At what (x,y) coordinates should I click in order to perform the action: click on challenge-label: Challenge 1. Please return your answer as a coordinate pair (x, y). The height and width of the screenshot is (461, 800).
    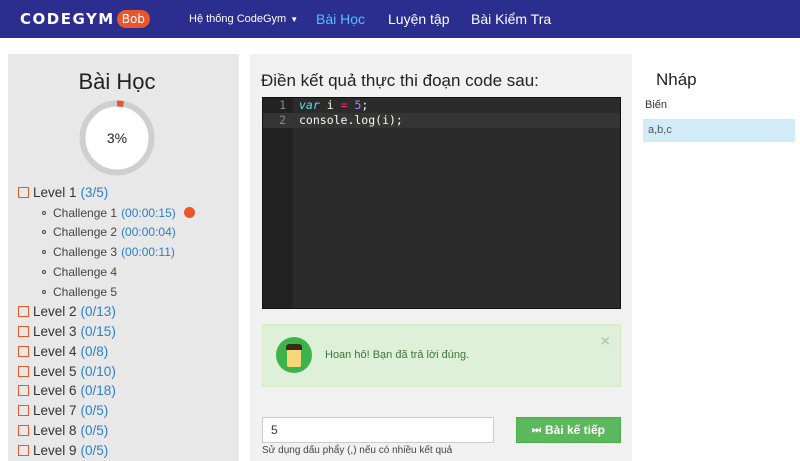
    Looking at the image, I should click on (85, 212).